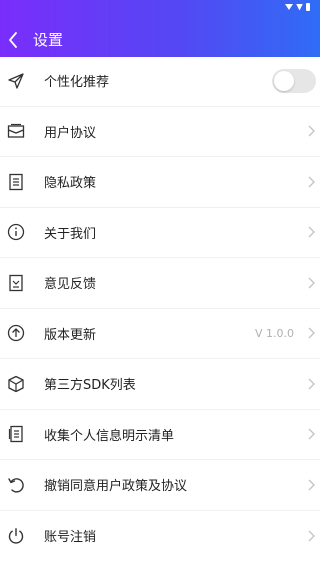 Image resolution: width=320 pixels, height=569 pixels. What do you see at coordinates (70, 335) in the screenshot?
I see `settings-item-label: 版本更新` at bounding box center [70, 335].